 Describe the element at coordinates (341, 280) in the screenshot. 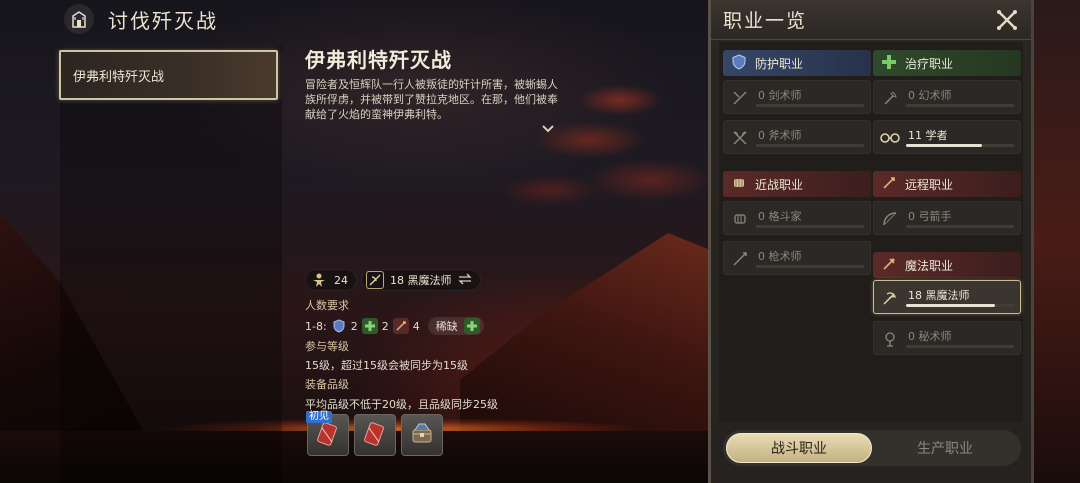

I see `item-level-value: 24` at that location.